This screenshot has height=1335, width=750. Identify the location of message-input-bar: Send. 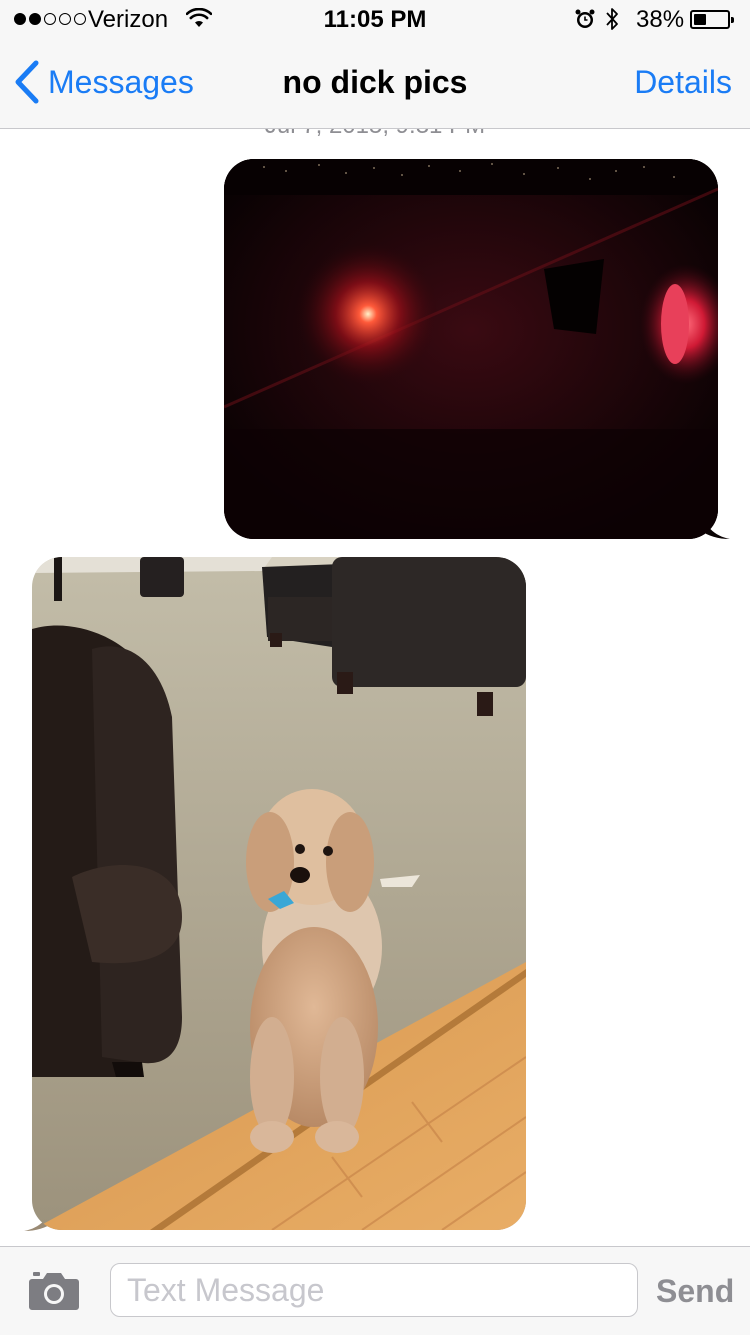
(375, 1290).